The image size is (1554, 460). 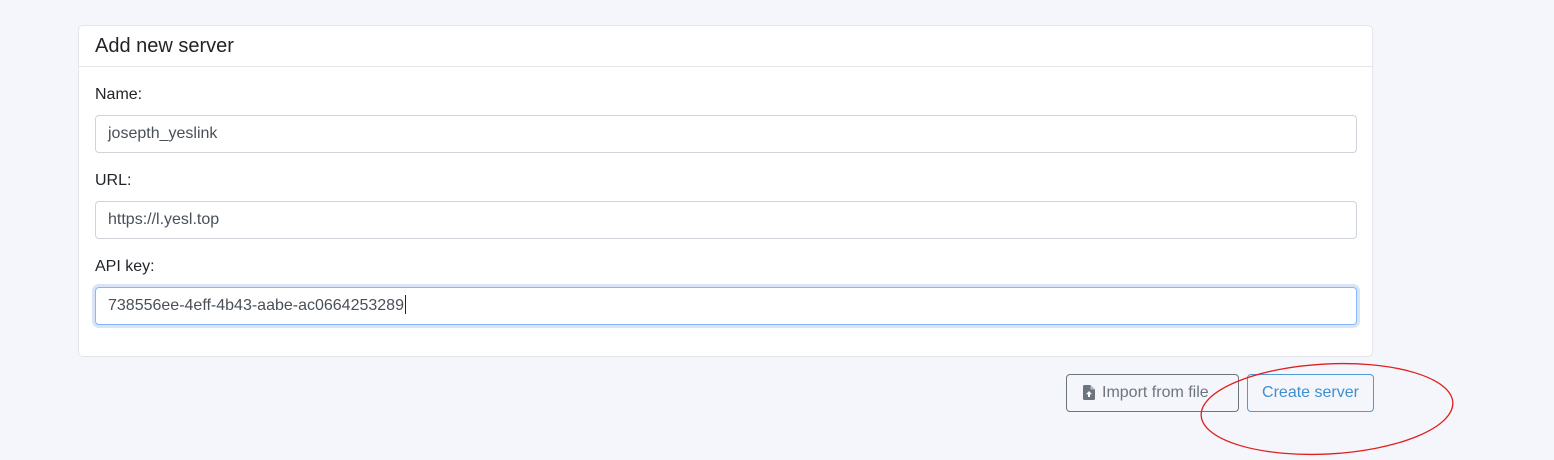 What do you see at coordinates (164, 219) in the screenshot?
I see `url-input-value: https://l.yesl.top` at bounding box center [164, 219].